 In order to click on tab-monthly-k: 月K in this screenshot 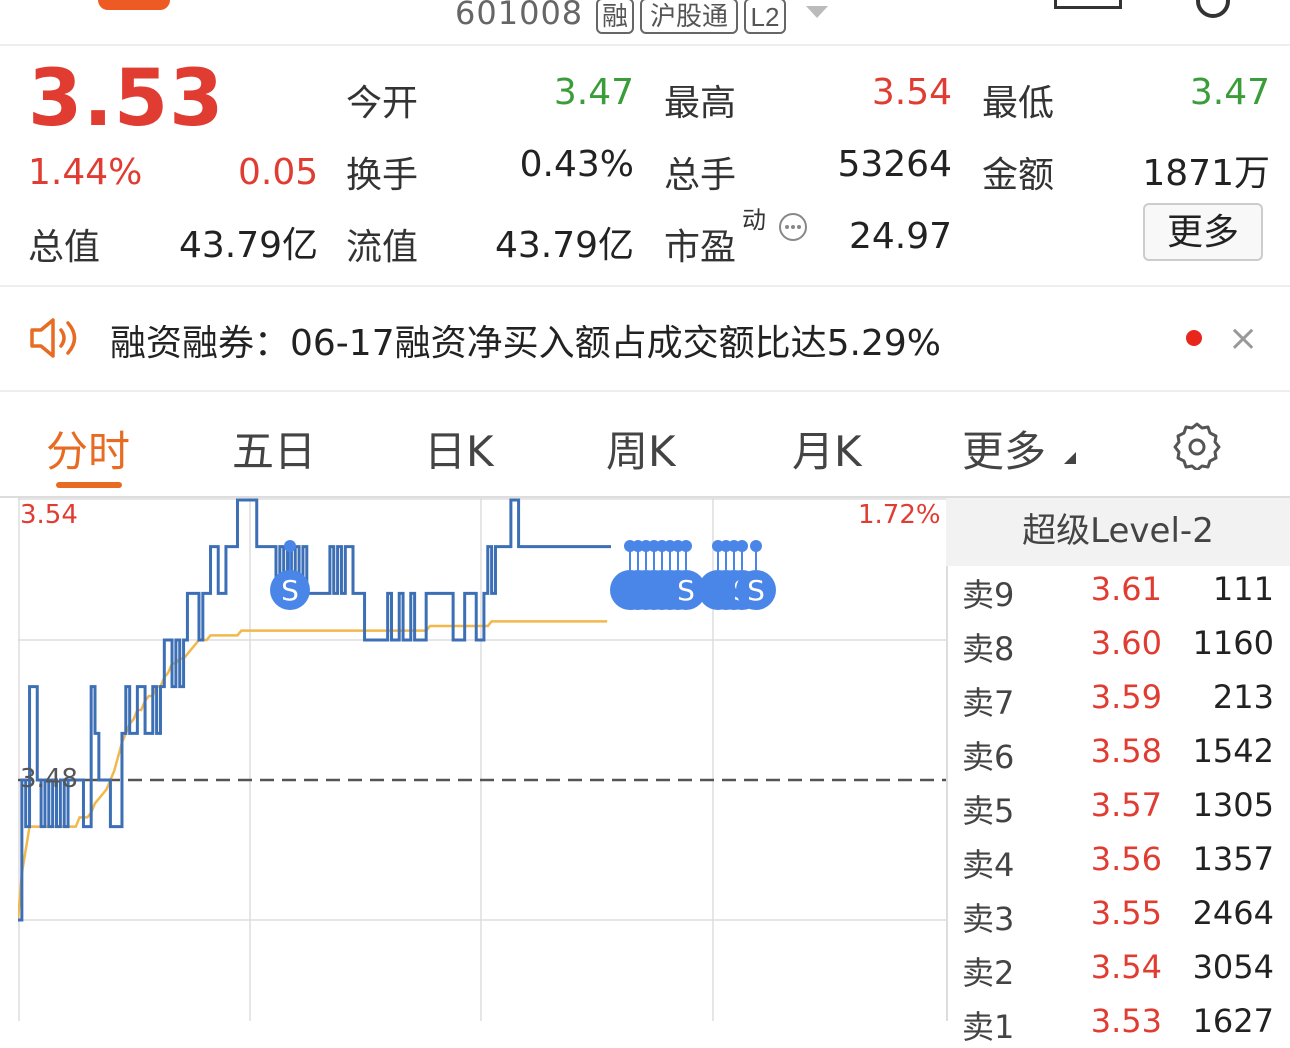, I will do `click(827, 448)`.